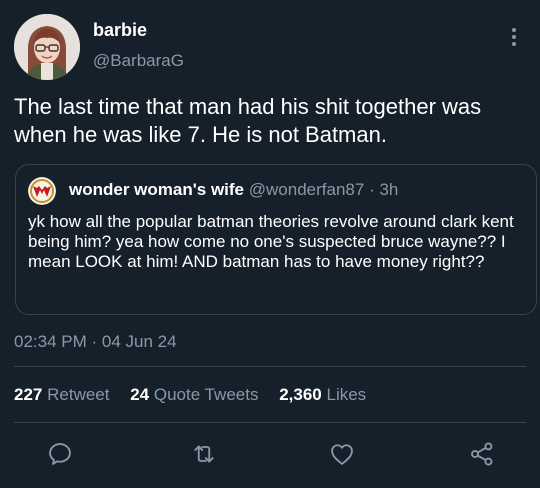 The width and height of the screenshot is (540, 488). I want to click on retweets-count: 227, so click(28, 394).